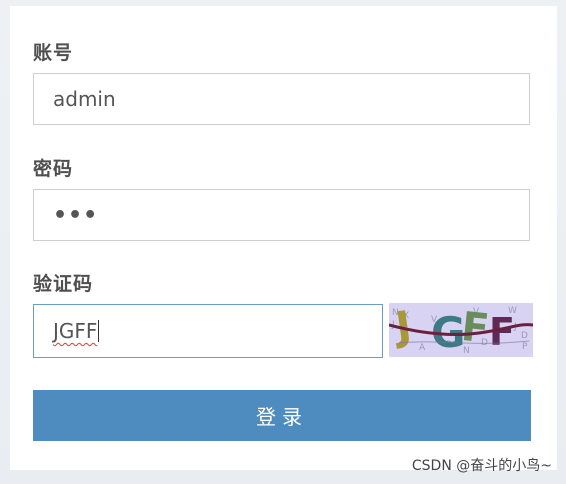 This screenshot has height=484, width=566. Describe the element at coordinates (76, 215) in the screenshot. I see `password-value: •••` at that location.